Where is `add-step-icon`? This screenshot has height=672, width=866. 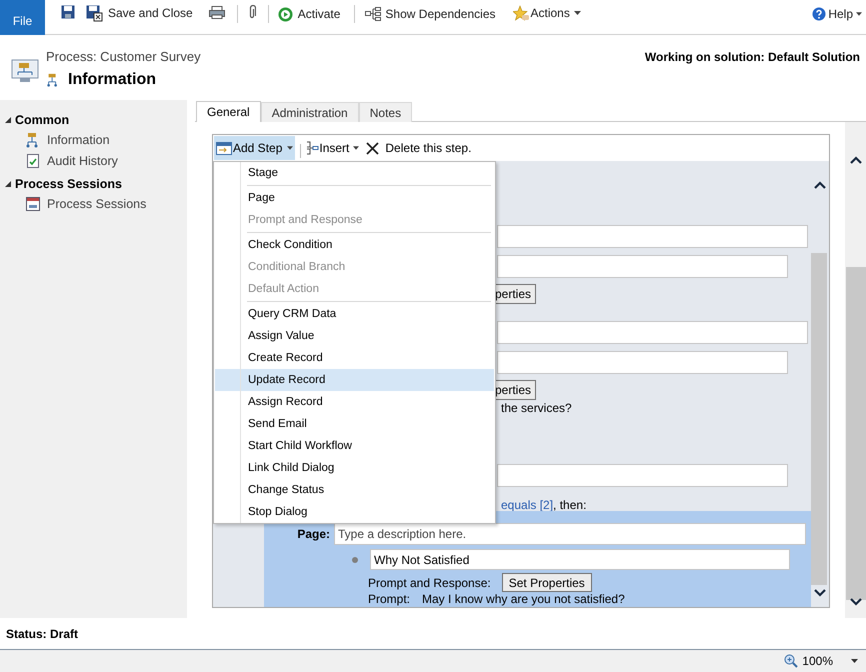
add-step-icon is located at coordinates (224, 148).